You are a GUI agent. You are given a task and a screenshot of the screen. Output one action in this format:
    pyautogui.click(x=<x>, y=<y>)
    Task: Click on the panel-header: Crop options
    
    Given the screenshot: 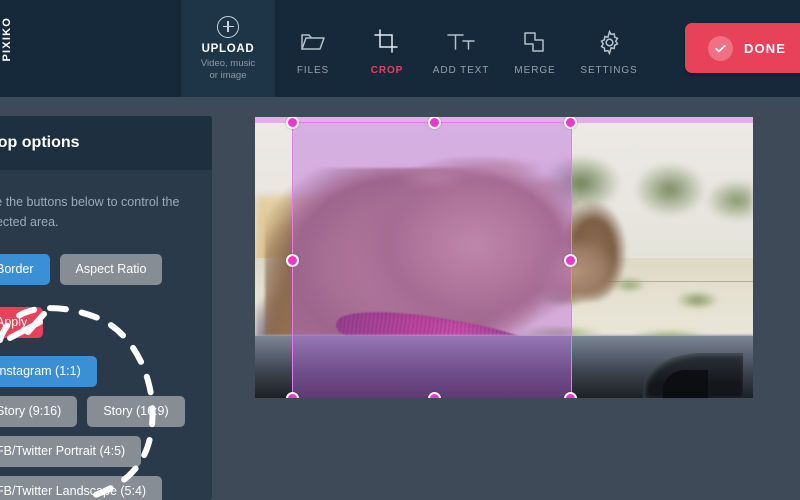 What is the action you would take?
    pyautogui.click(x=106, y=143)
    